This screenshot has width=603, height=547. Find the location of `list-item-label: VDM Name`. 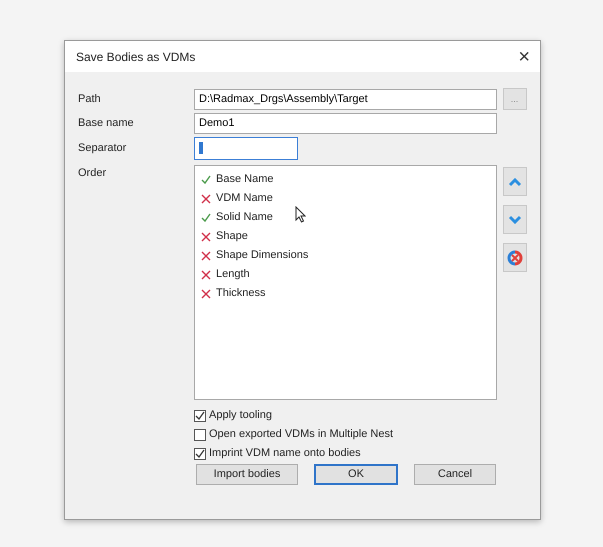

list-item-label: VDM Name is located at coordinates (244, 198).